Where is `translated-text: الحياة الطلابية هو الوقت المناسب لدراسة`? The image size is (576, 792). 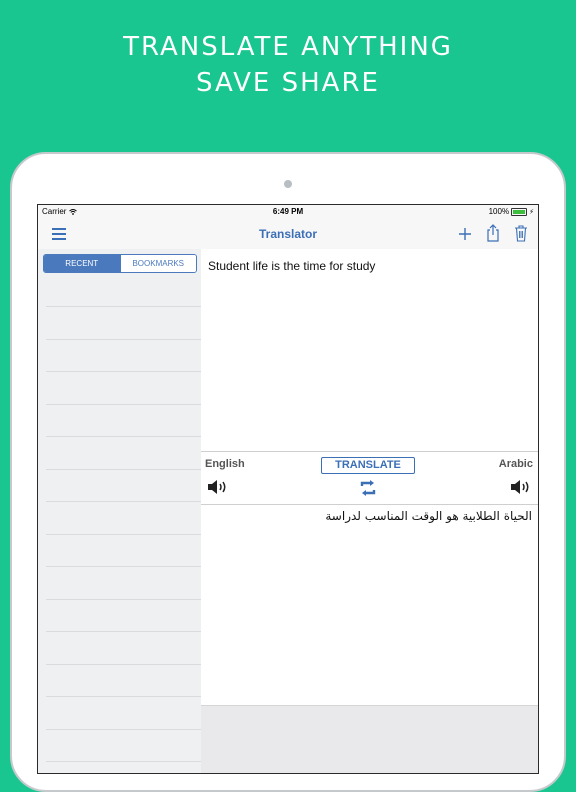
translated-text: الحياة الطلابية هو الوقت المناسب لدراسة is located at coordinates (428, 516).